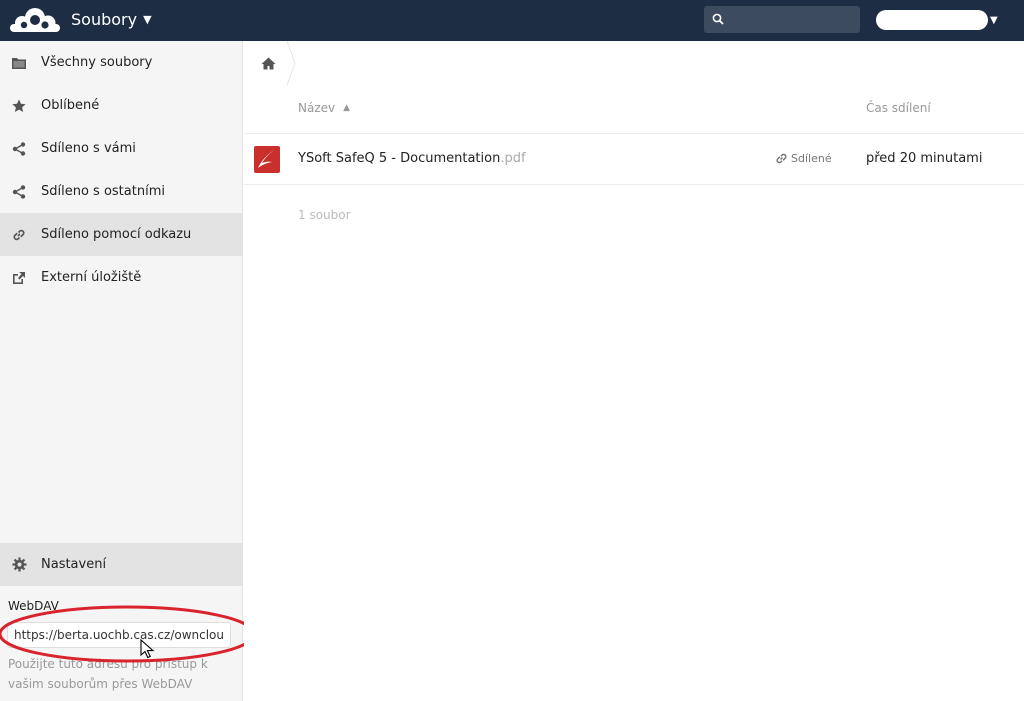 This screenshot has height=701, width=1024. I want to click on search-box, so click(782, 19).